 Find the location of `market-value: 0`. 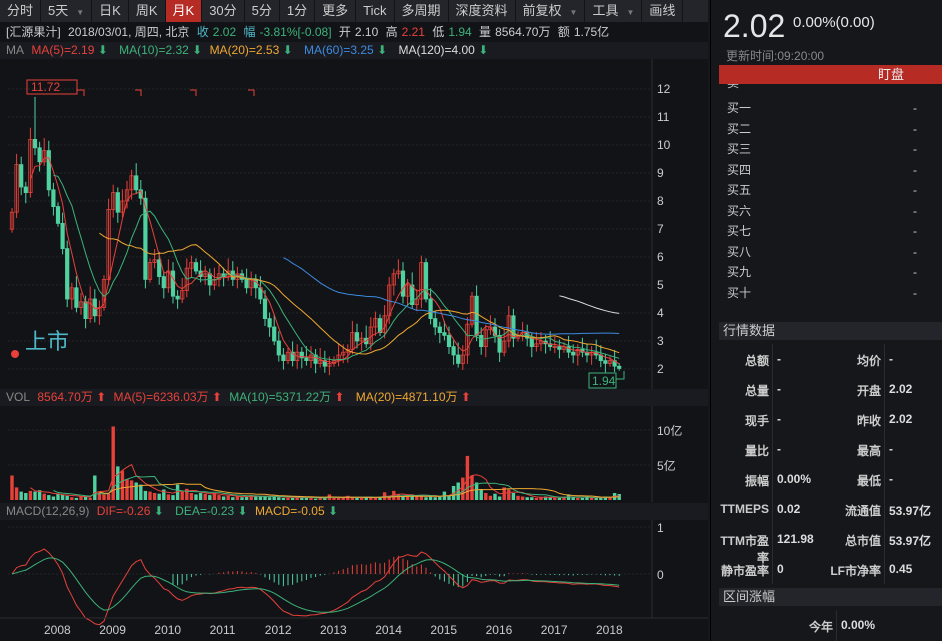

market-value: 0 is located at coordinates (780, 569).